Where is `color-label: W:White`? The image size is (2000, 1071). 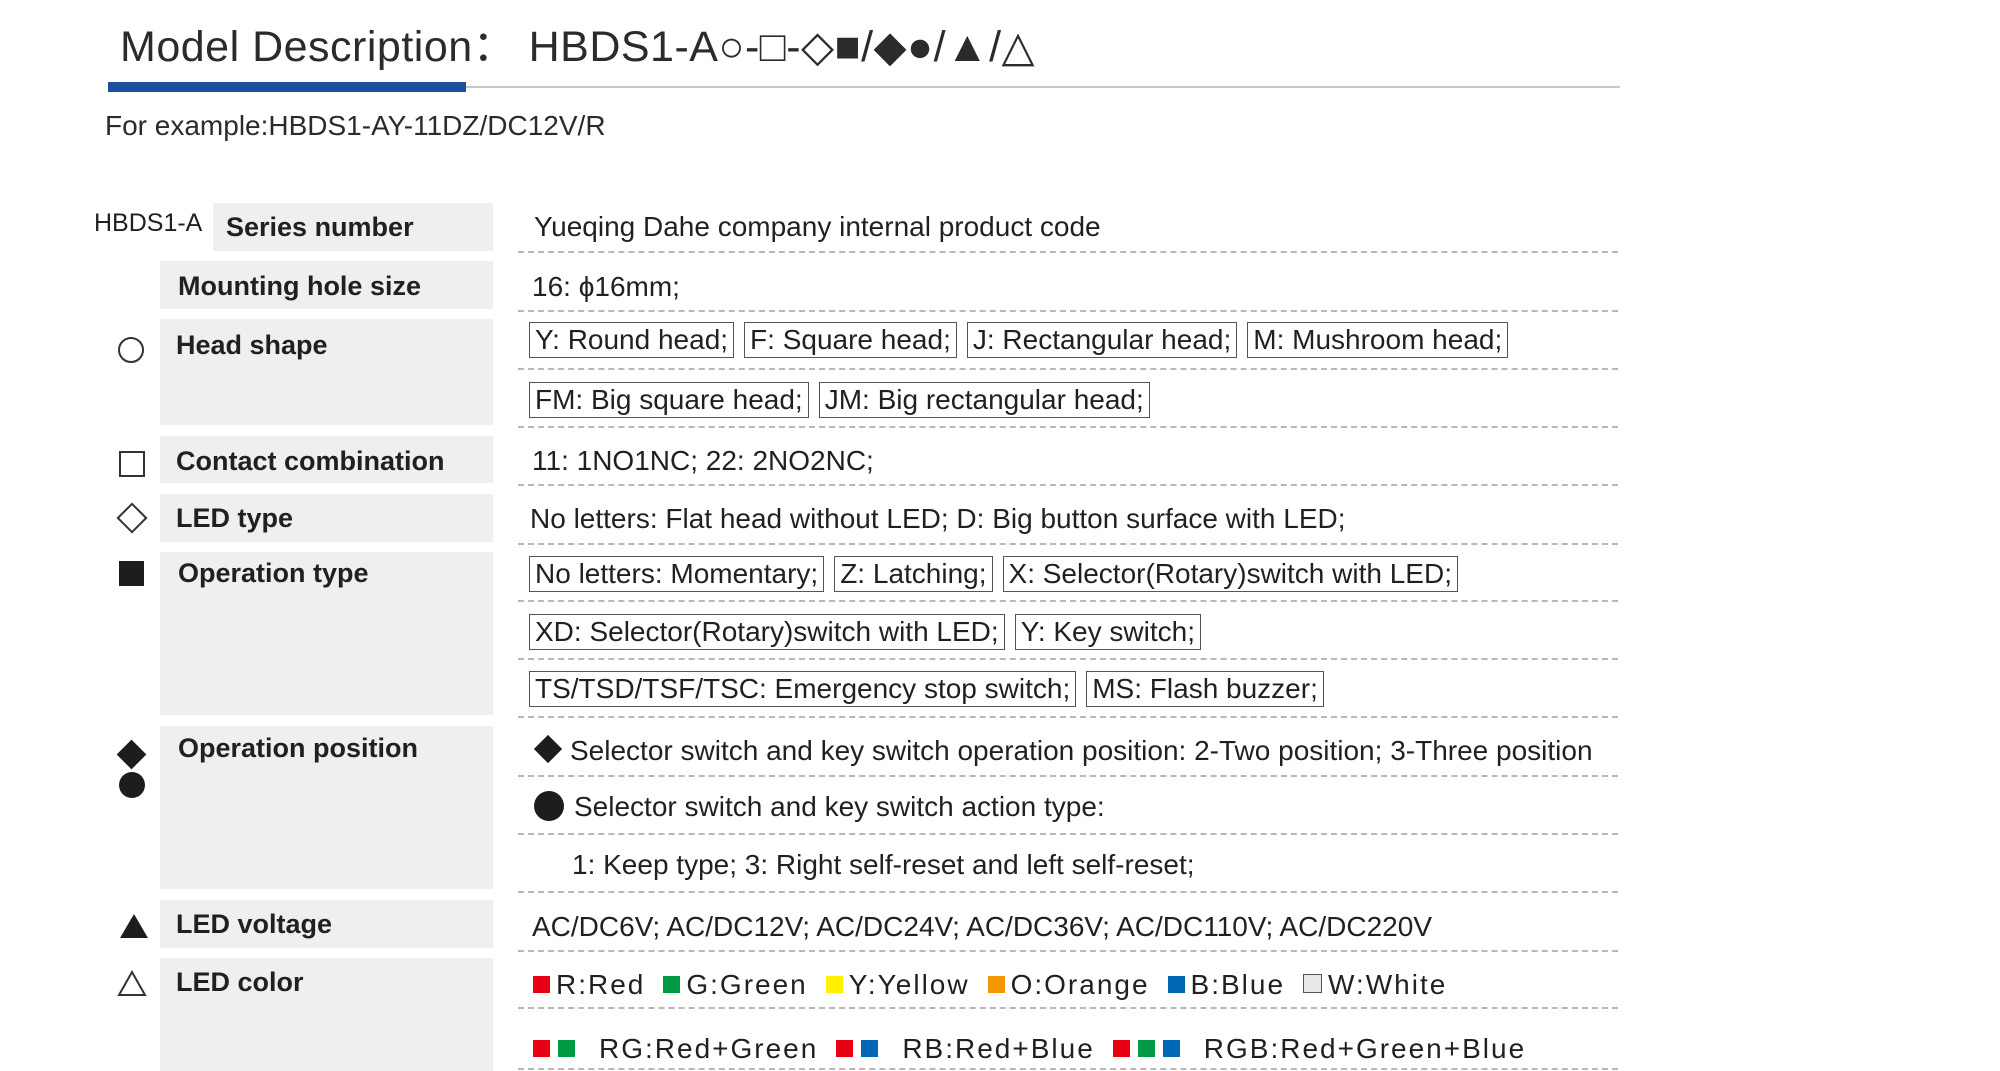
color-label: W:White is located at coordinates (1388, 984).